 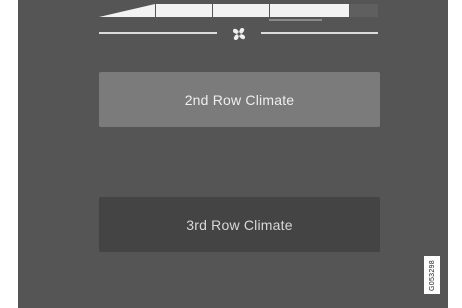 I want to click on row3-climate-button: 3rd Row Climate, so click(x=239, y=224).